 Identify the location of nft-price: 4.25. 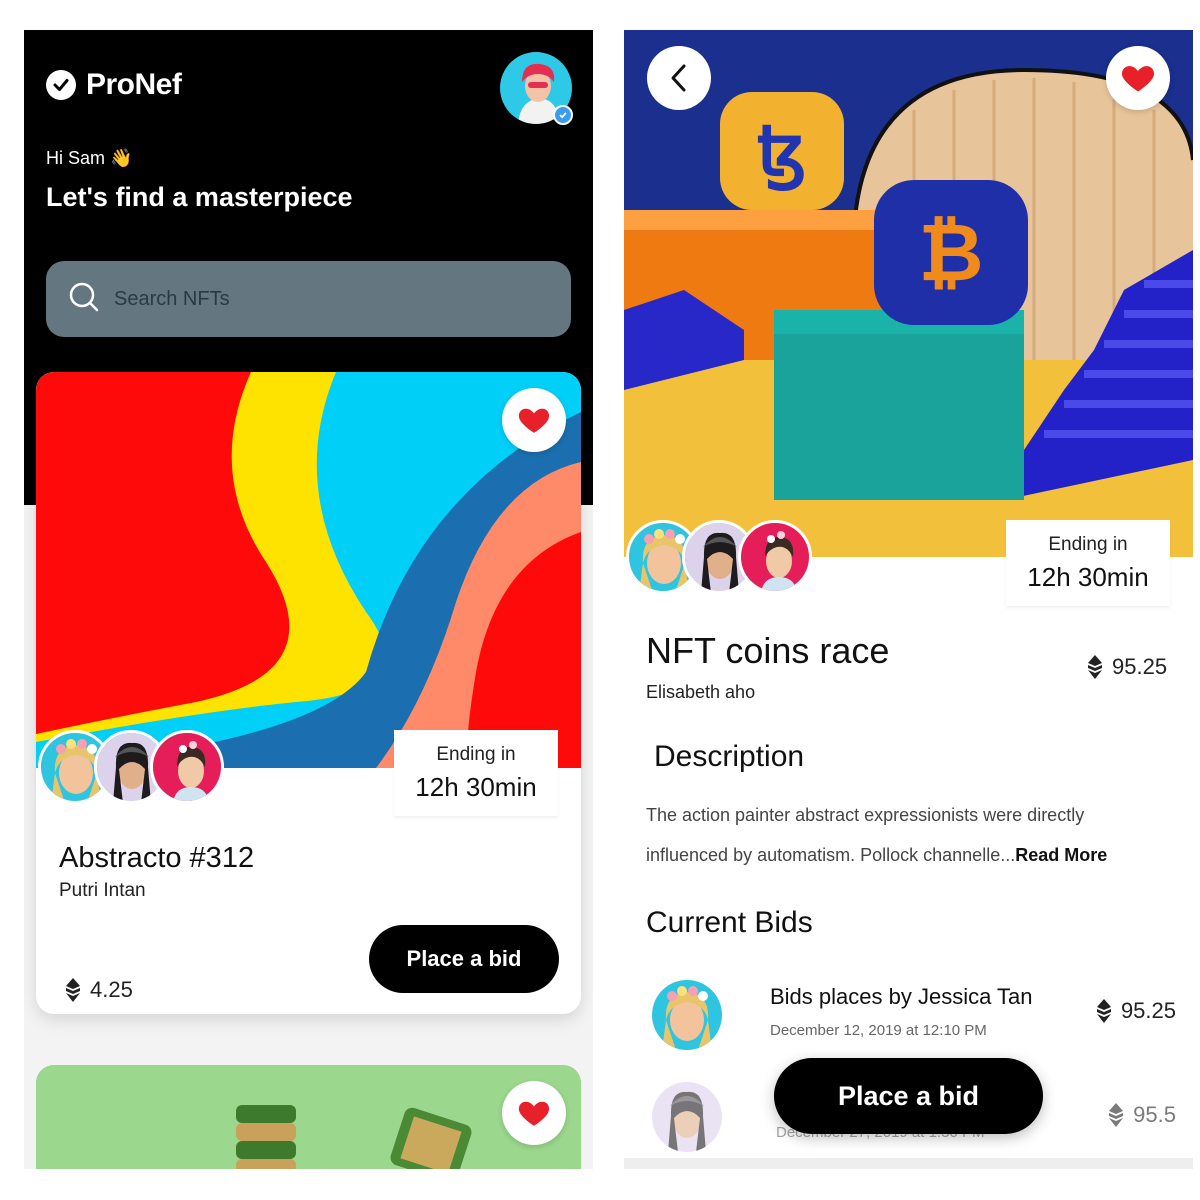
(99, 990).